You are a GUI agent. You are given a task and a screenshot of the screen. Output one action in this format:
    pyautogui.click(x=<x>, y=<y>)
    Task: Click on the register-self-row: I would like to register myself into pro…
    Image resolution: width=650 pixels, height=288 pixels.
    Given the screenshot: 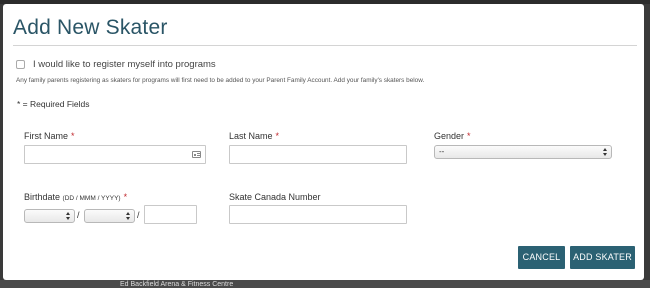 What is the action you would take?
    pyautogui.click(x=116, y=64)
    